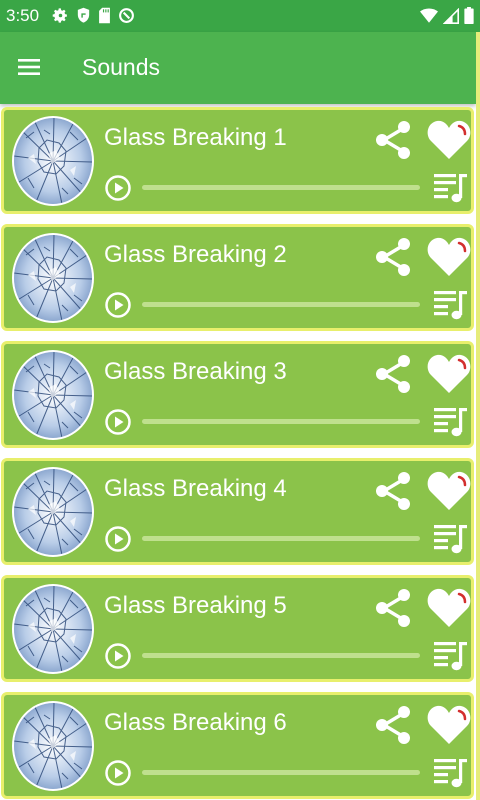 This screenshot has height=800, width=480. I want to click on battery-icon, so click(469, 15).